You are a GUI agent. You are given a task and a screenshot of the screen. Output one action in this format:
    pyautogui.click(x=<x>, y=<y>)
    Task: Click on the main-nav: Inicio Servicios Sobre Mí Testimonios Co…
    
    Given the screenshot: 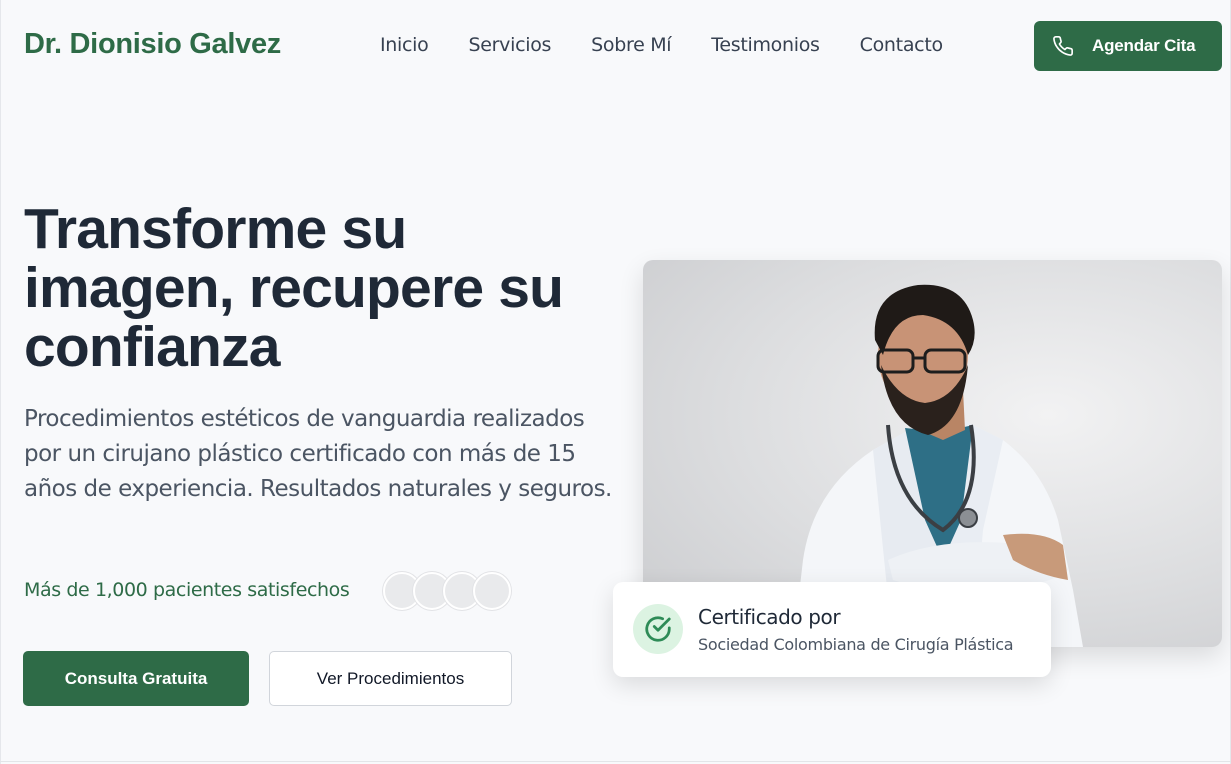 What is the action you would take?
    pyautogui.click(x=681, y=45)
    